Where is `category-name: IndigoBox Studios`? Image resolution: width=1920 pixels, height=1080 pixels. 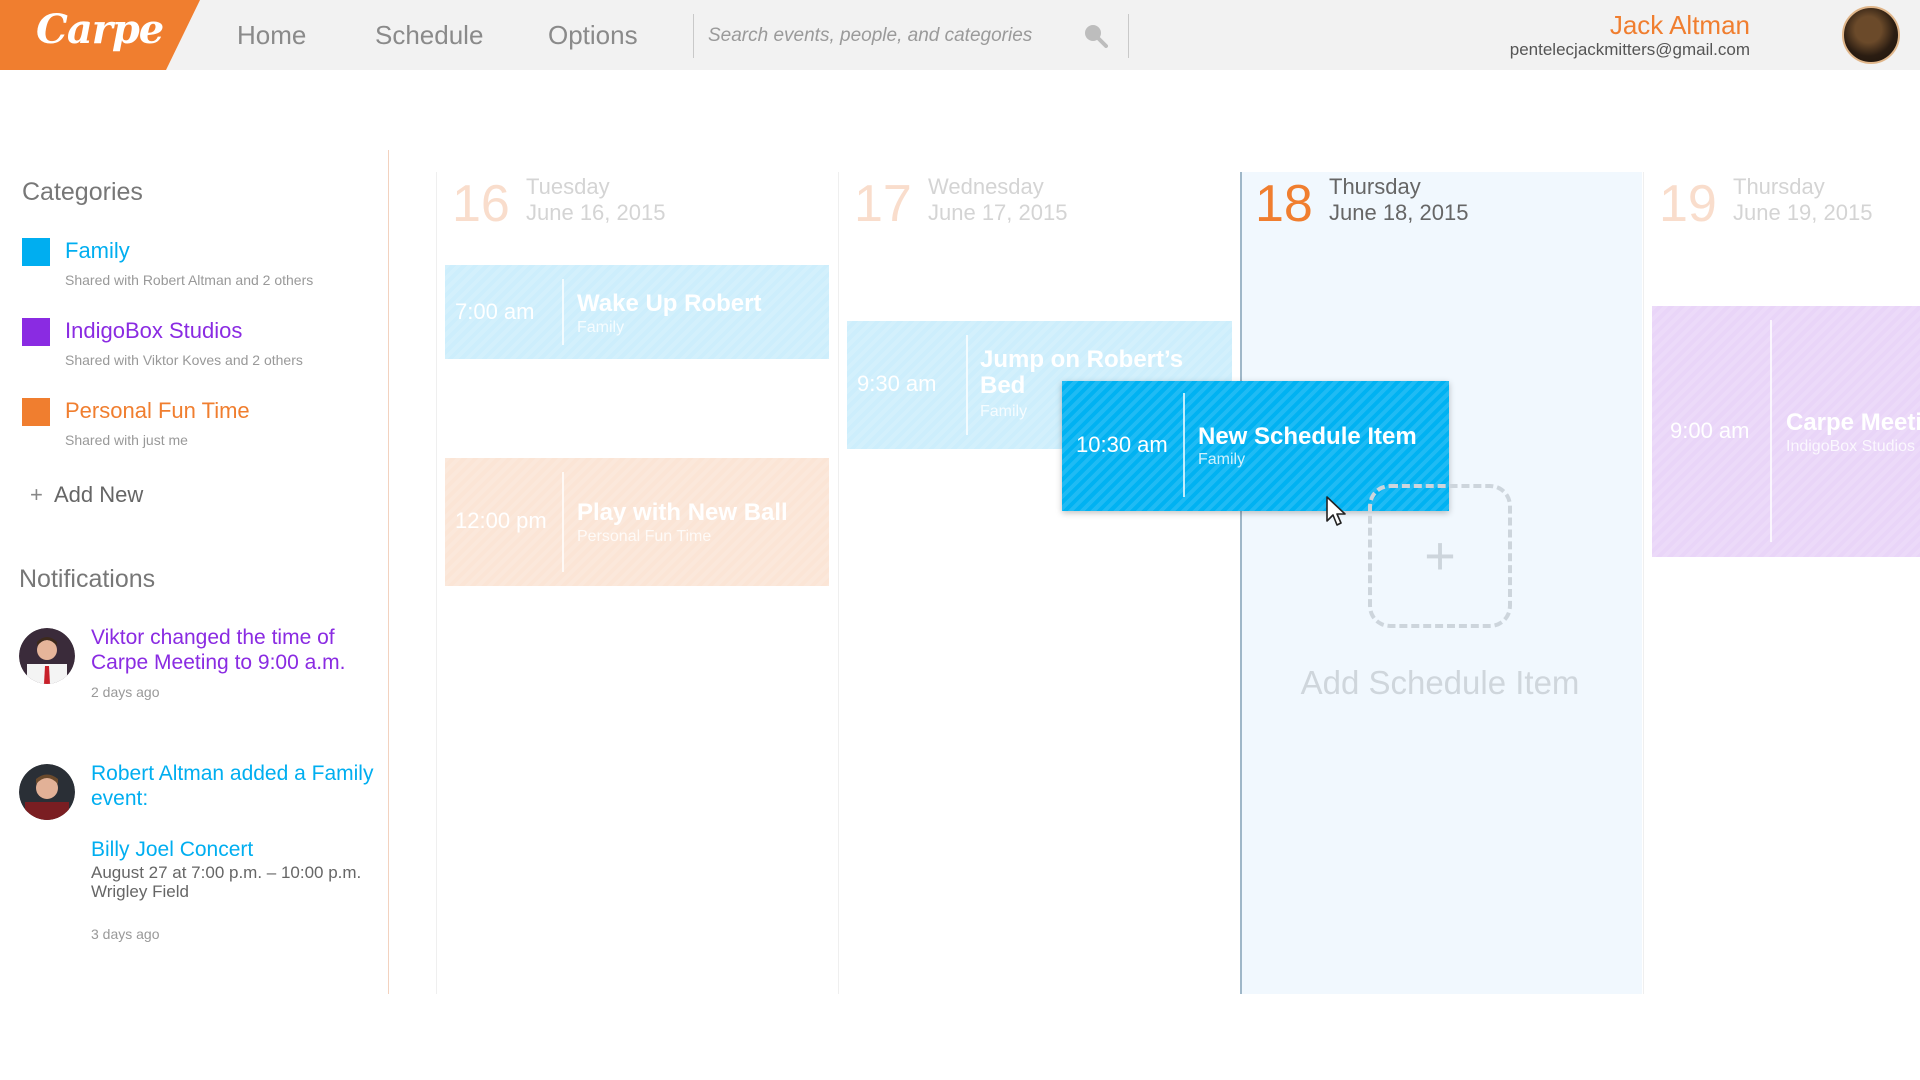
category-name: IndigoBox Studios is located at coordinates (154, 330).